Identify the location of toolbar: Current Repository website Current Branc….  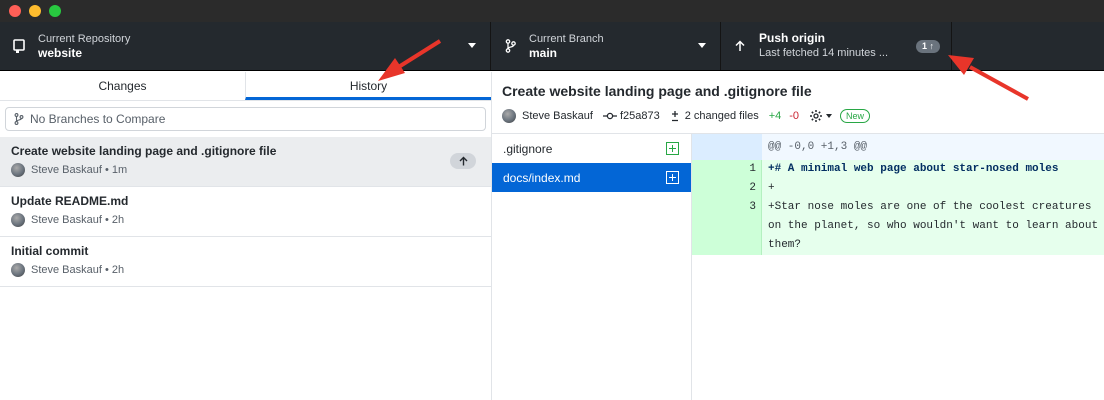
(552, 46).